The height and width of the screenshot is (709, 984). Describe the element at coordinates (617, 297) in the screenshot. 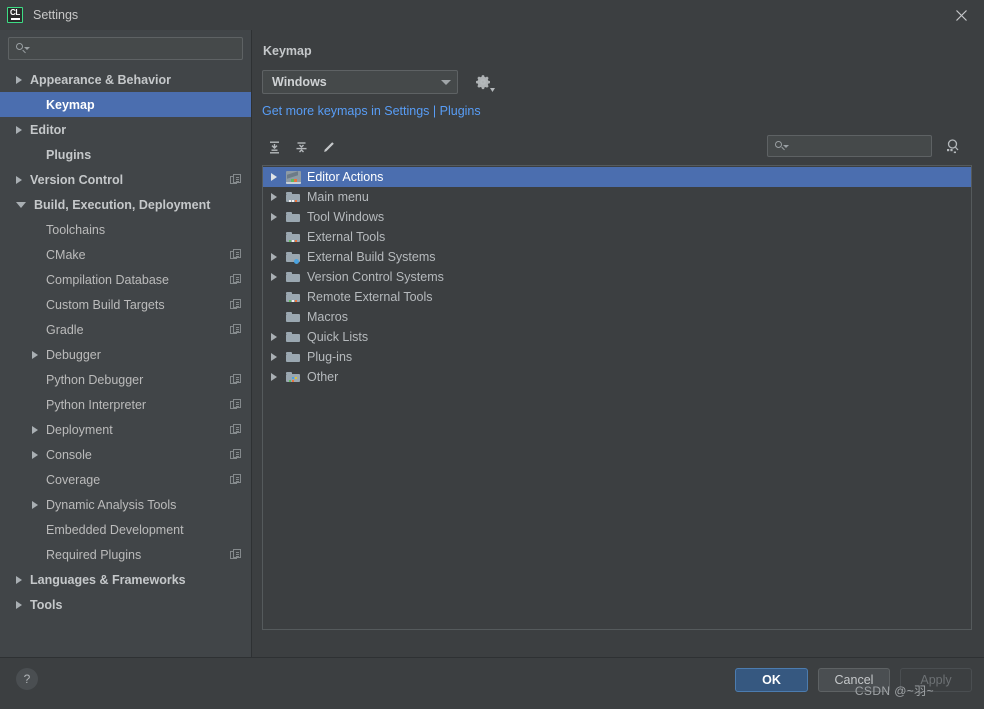

I see `tree-row: Remote External Tools` at that location.